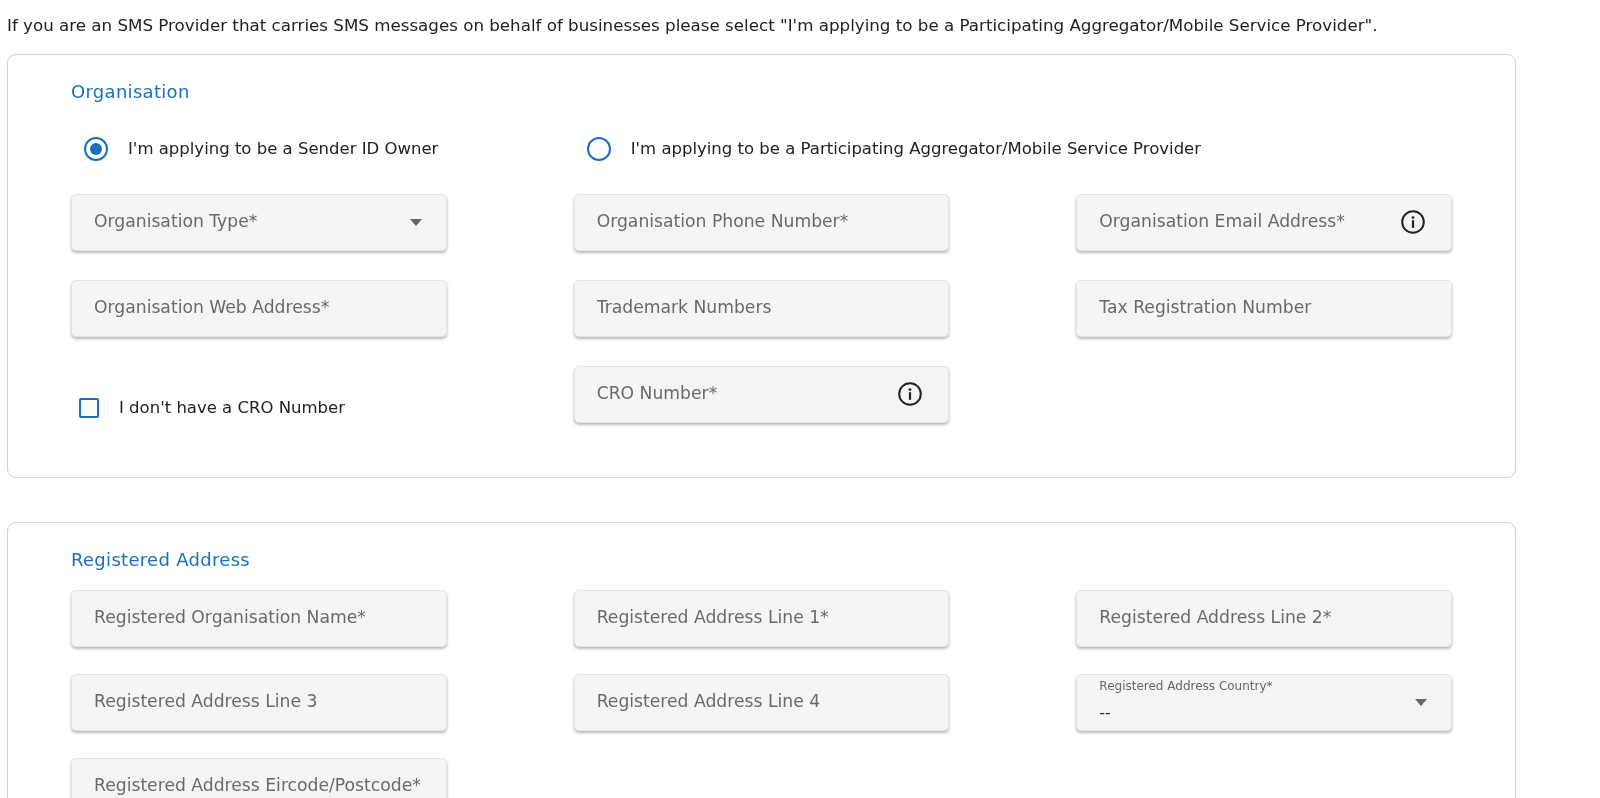 The height and width of the screenshot is (798, 1600). Describe the element at coordinates (259, 222) in the screenshot. I see `dropdown-field: Organisation Type*` at that location.